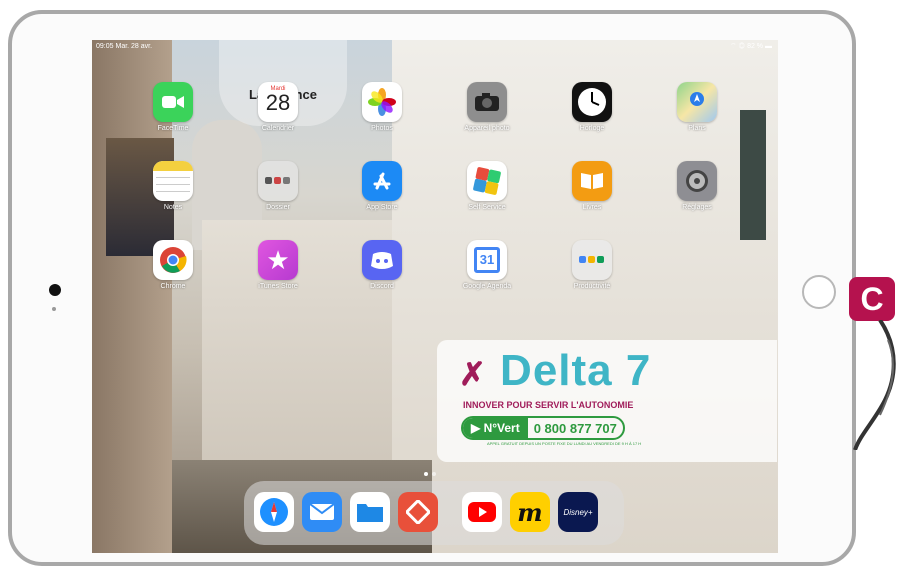 This screenshot has width=902, height=574. I want to click on youtube-icon, so click(482, 512).